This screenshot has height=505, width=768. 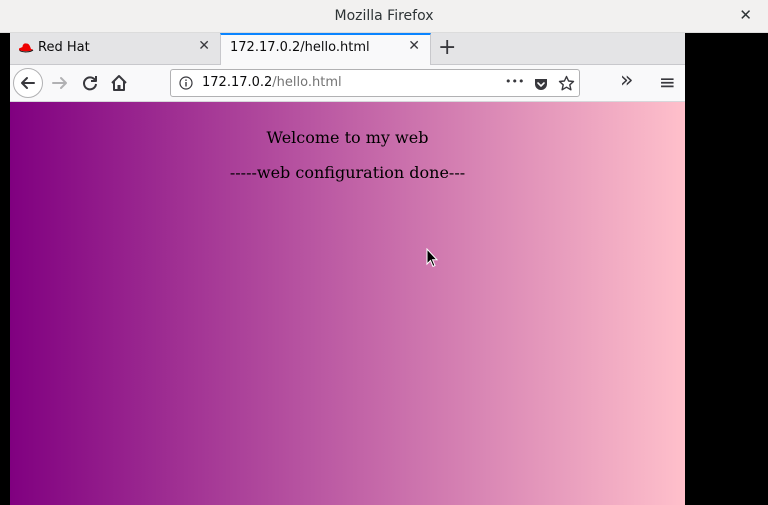 I want to click on tab-bar: Red Hat ✕ 172.17.0.2/hello.html ✕ +, so click(x=347, y=49).